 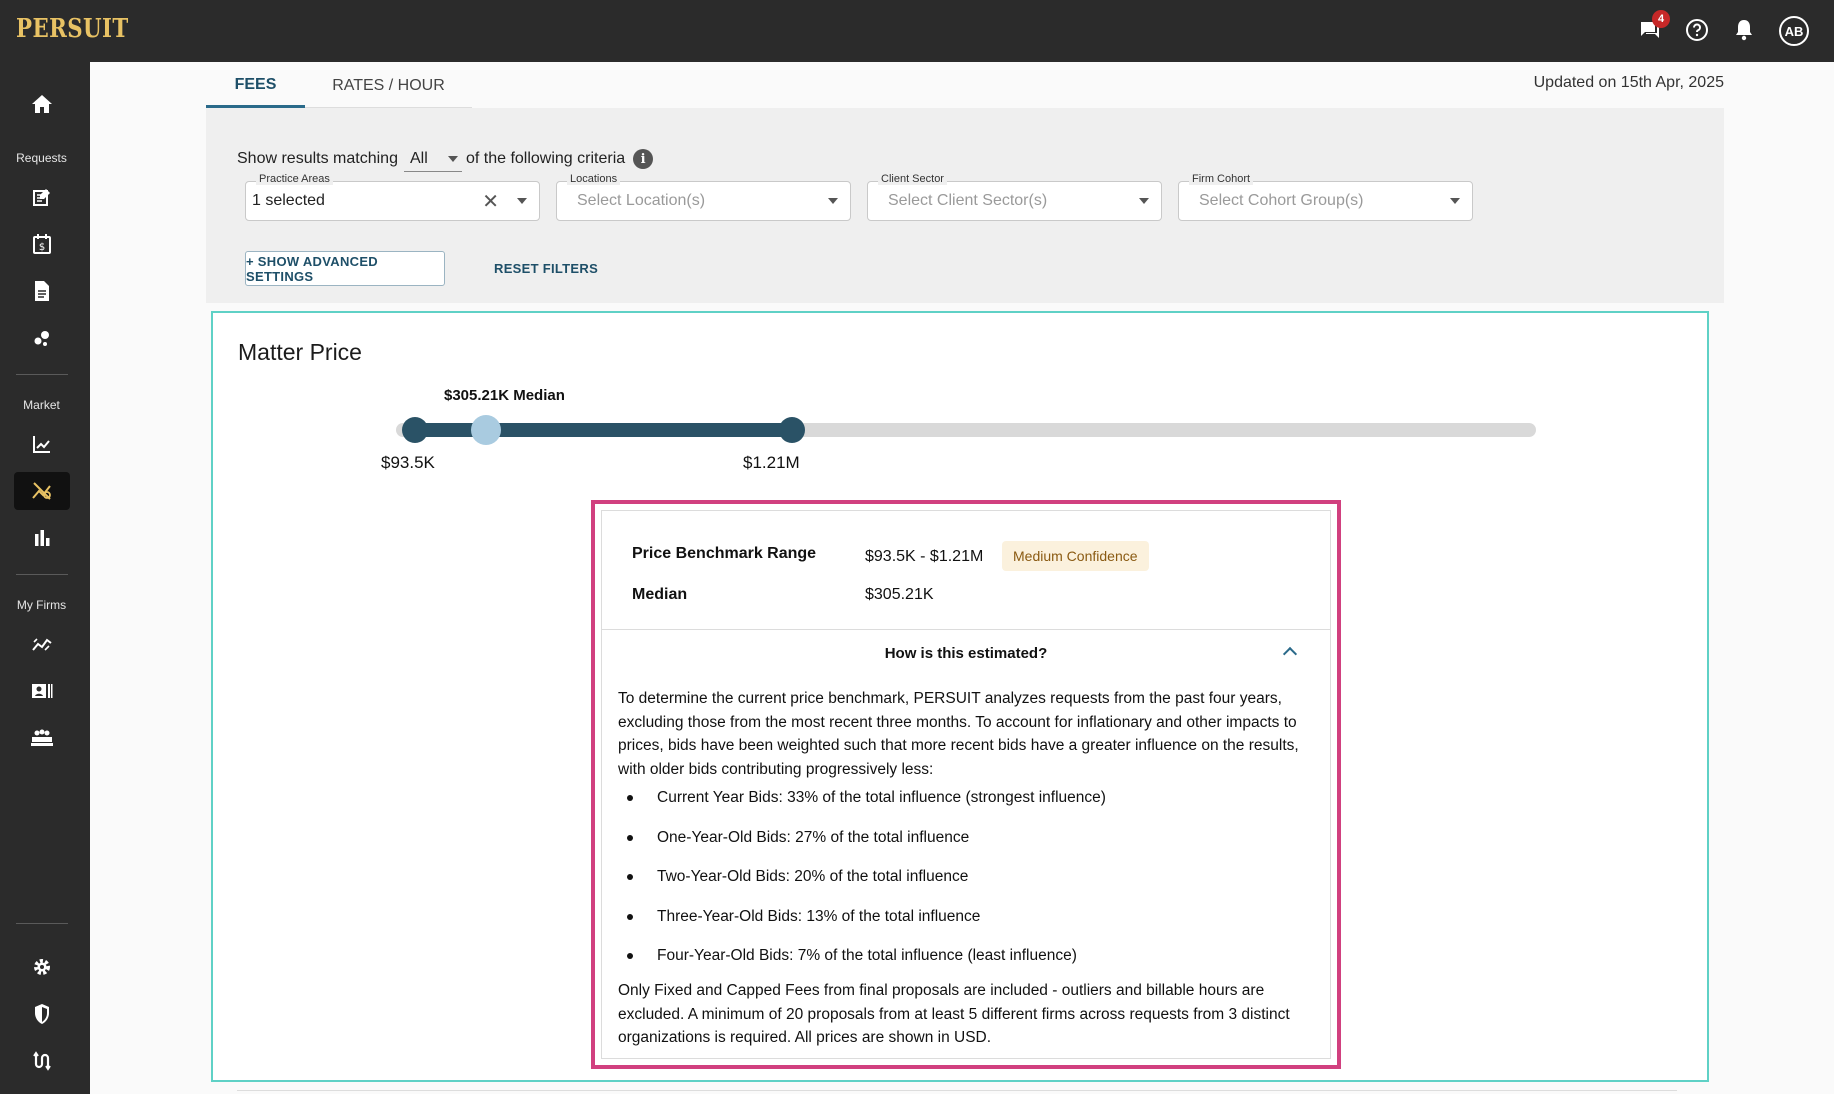 What do you see at coordinates (486, 430) in the screenshot?
I see `median-price-handle` at bounding box center [486, 430].